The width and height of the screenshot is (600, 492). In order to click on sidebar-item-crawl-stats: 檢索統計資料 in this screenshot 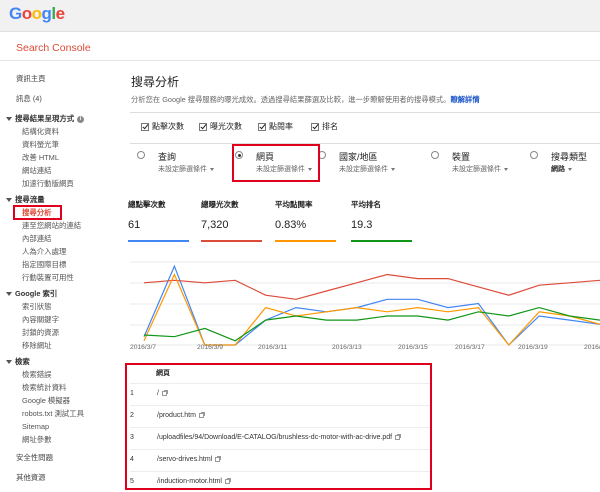, I will do `click(44, 388)`.